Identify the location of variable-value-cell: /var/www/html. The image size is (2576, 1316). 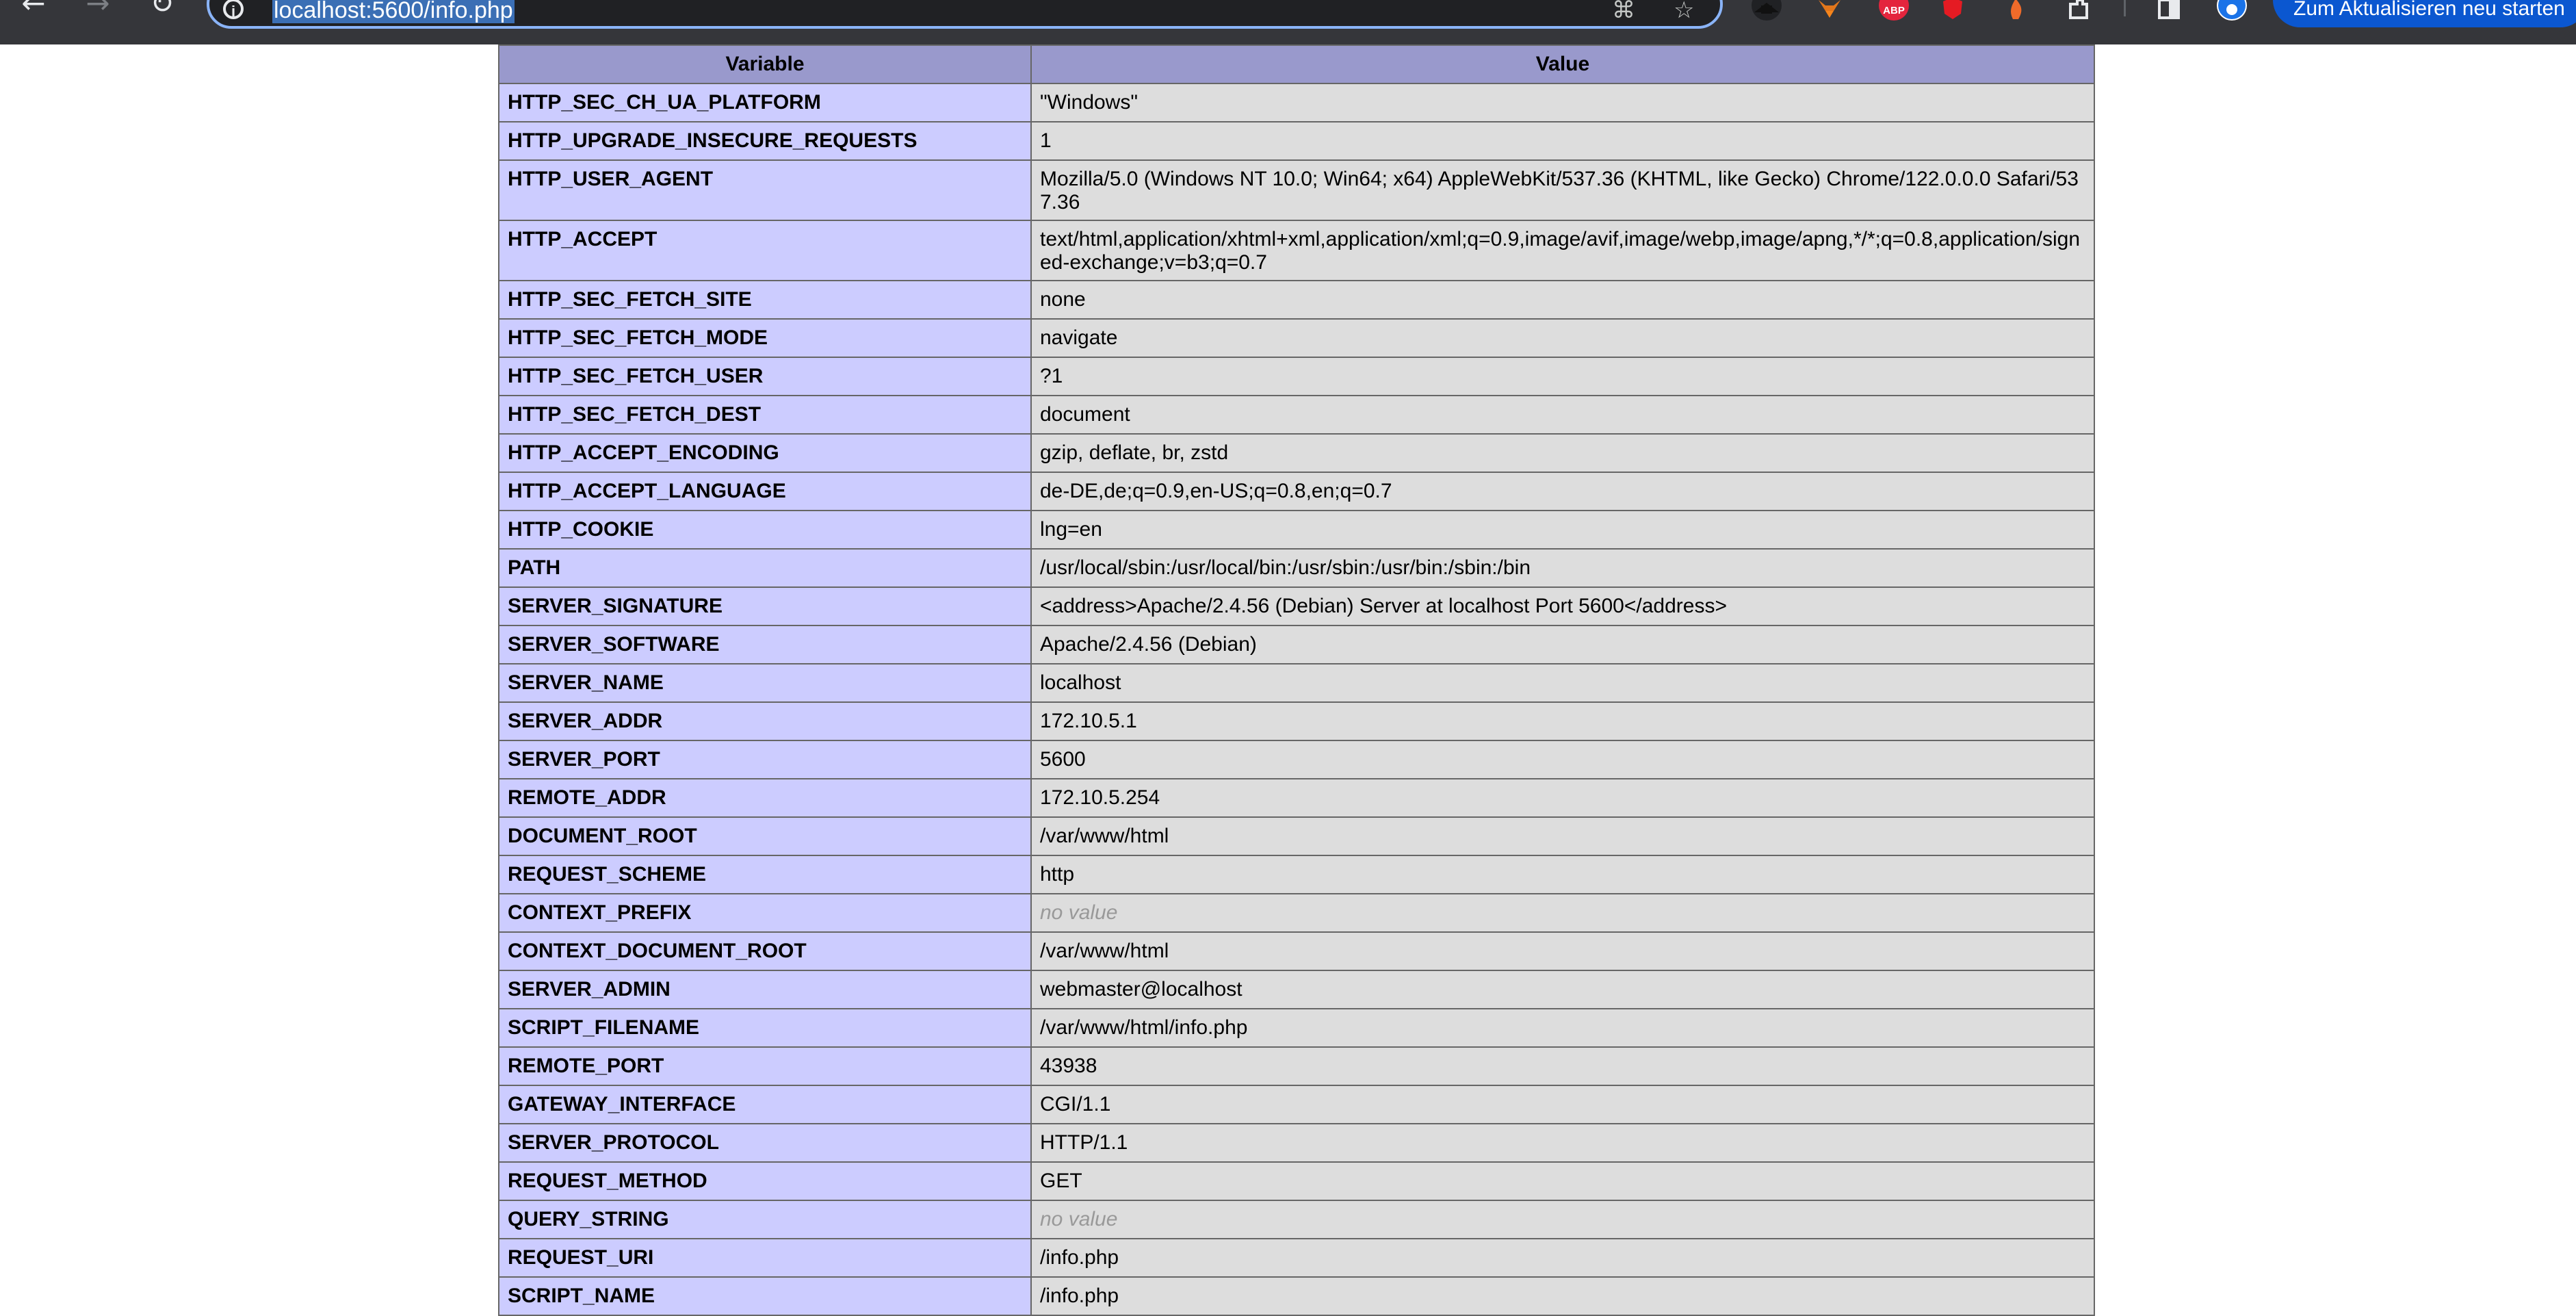
(1563, 951).